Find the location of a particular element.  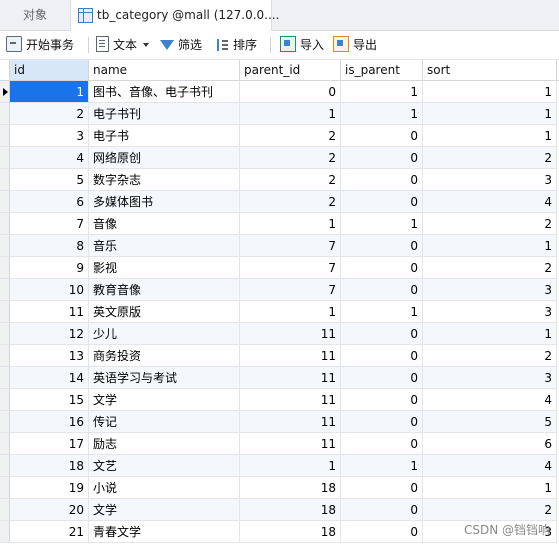

table-row: 8 音乐 7 0 1 is located at coordinates (279, 246).